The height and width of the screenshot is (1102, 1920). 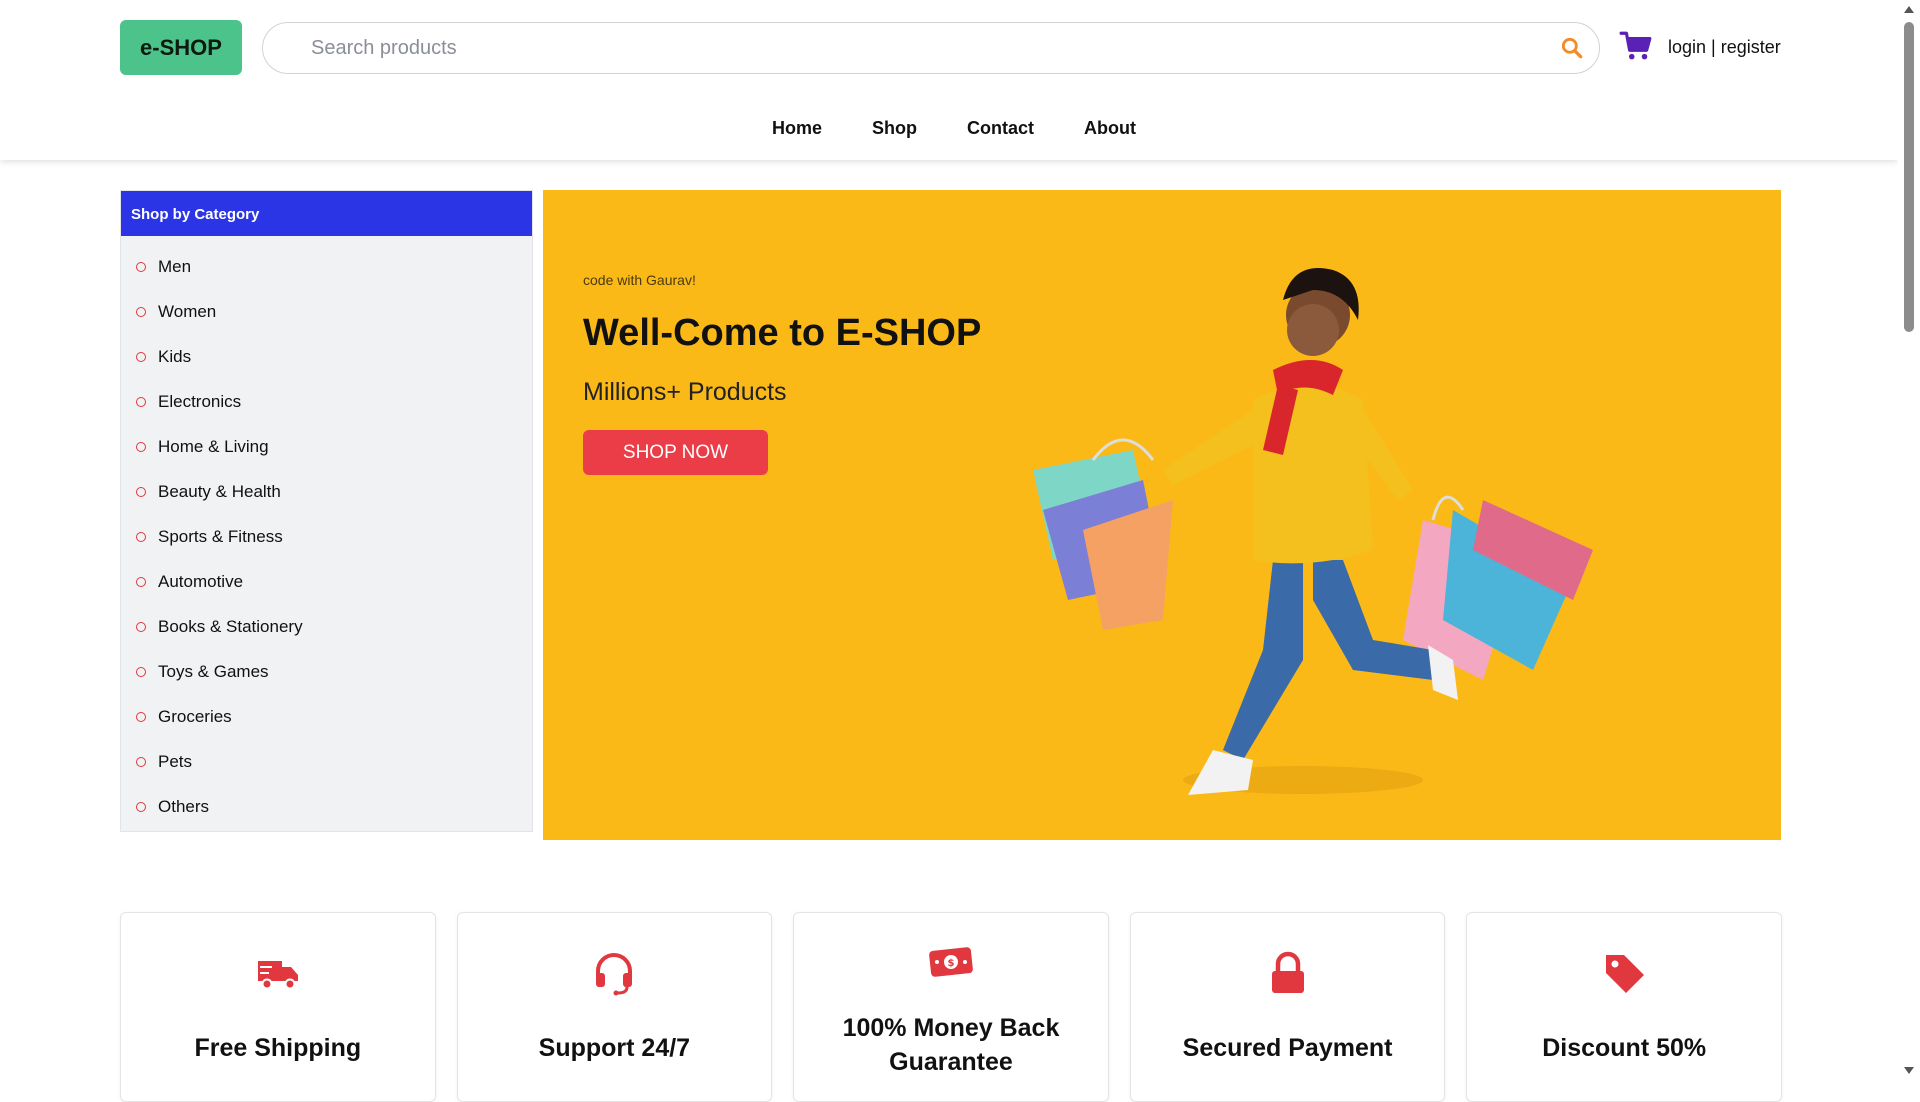 I want to click on category-beauty-health: Beauty & Health, so click(x=326, y=491).